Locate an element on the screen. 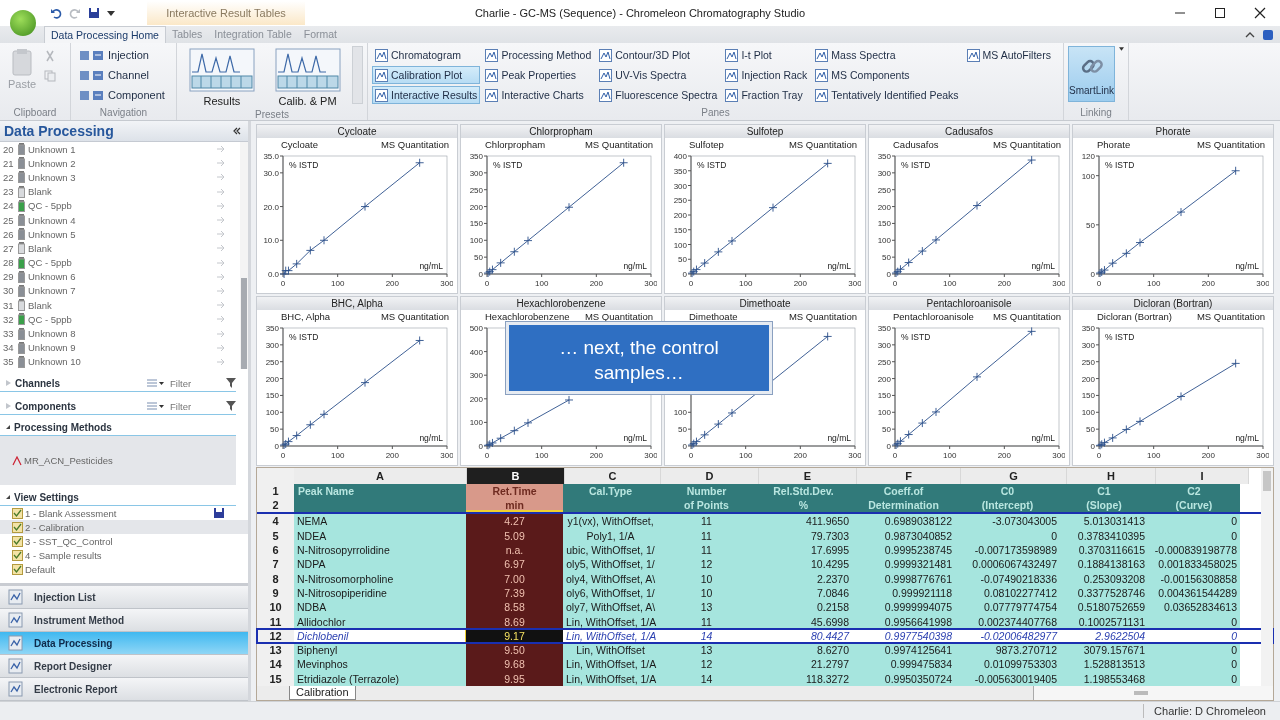 The width and height of the screenshot is (1280, 720). filter-field: Filter is located at coordinates (195, 406).